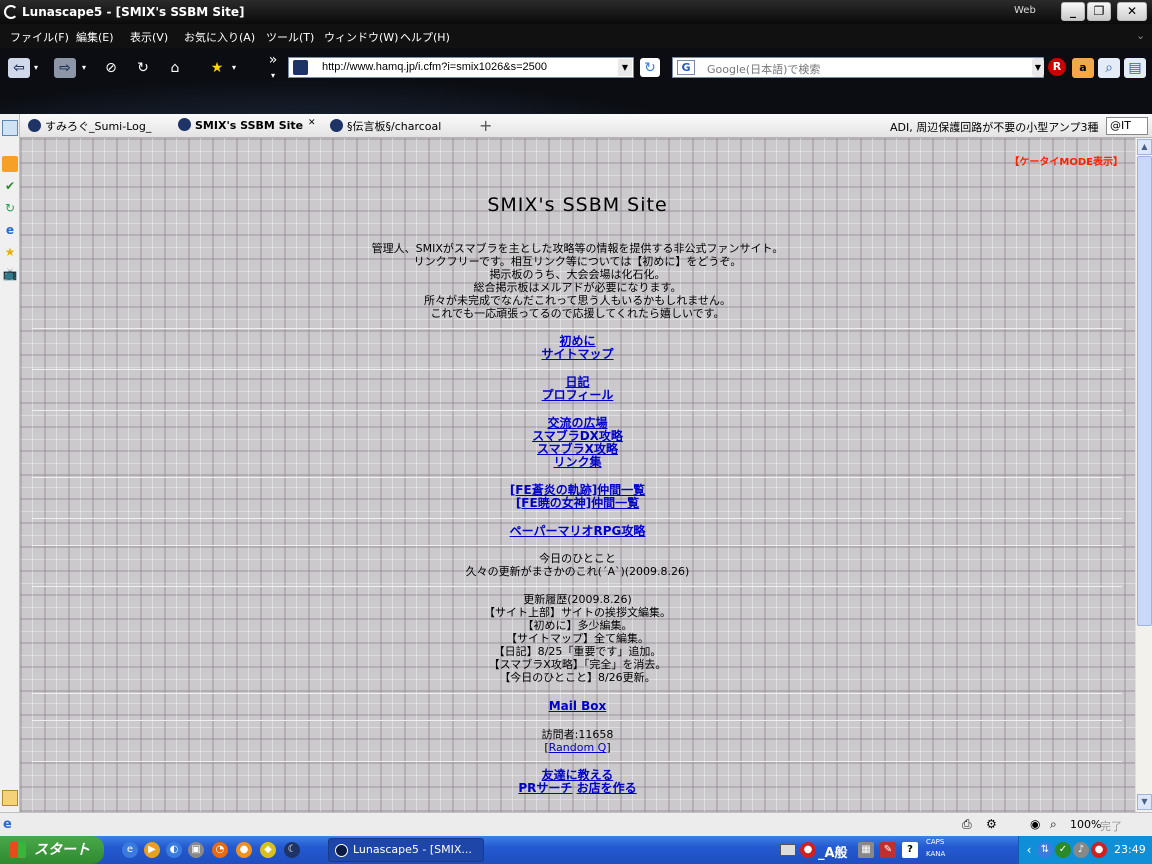 Image resolution: width=1152 pixels, height=864 pixels. What do you see at coordinates (577, 287) in the screenshot?
I see `intro-line: 総合掲示板はメルアドが必要になります。` at bounding box center [577, 287].